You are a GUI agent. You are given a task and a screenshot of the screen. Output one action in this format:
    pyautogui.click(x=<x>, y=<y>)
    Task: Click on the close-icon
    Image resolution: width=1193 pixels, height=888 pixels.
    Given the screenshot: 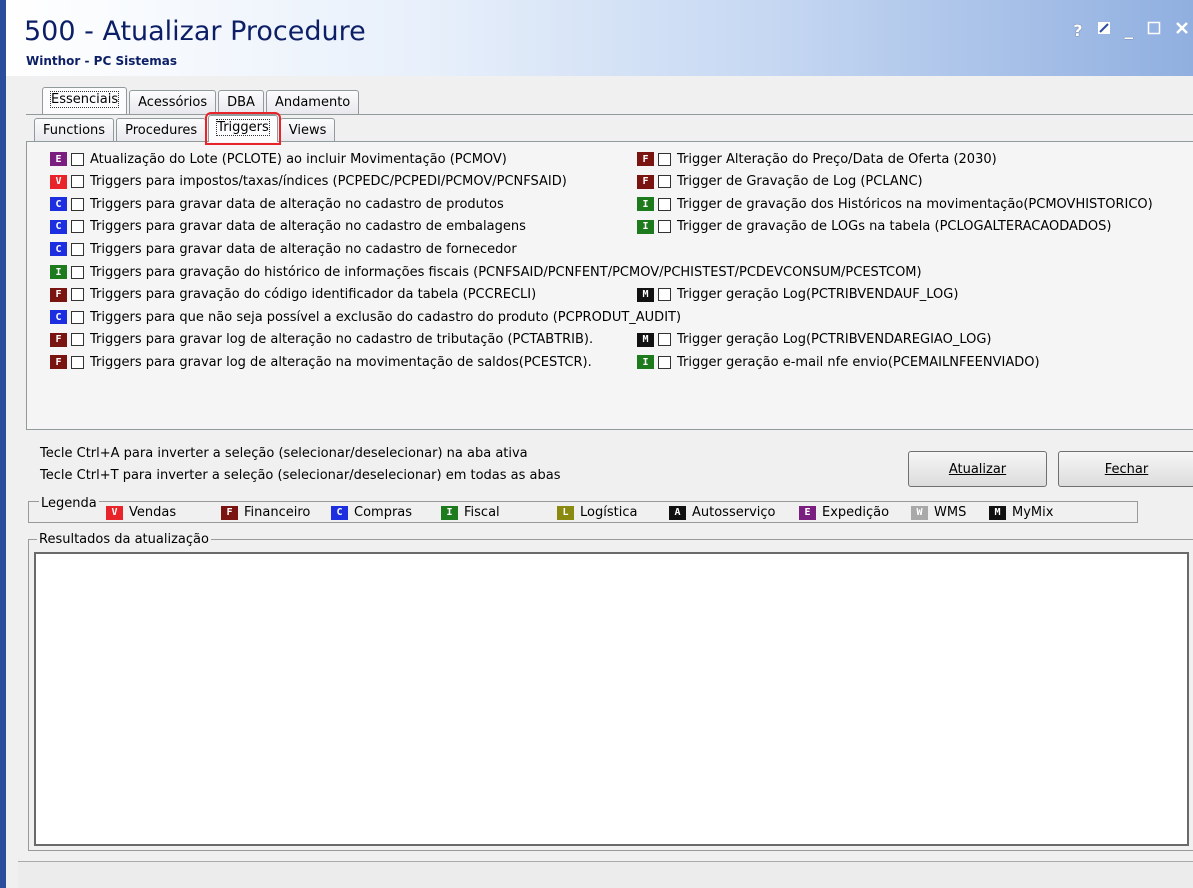 What is the action you would take?
    pyautogui.click(x=1182, y=30)
    